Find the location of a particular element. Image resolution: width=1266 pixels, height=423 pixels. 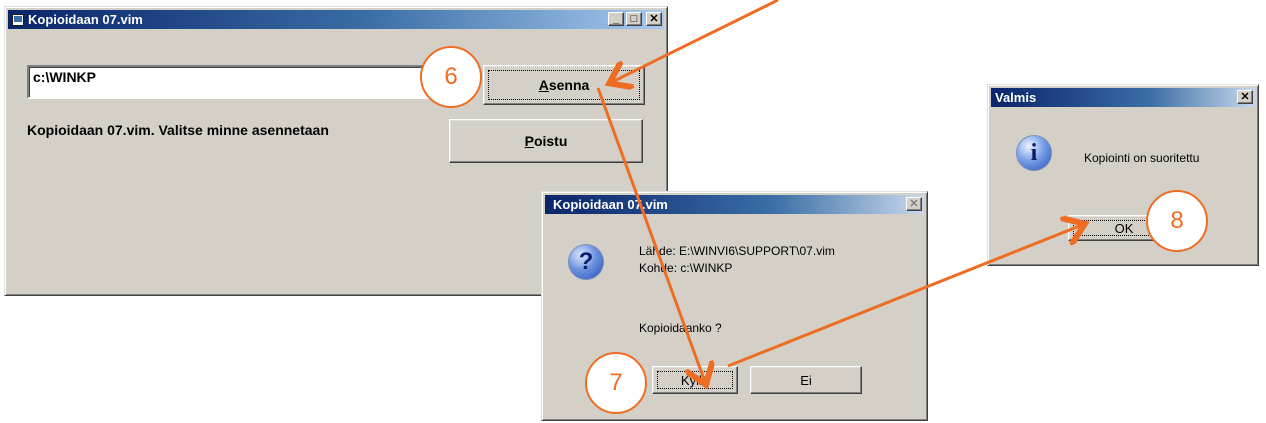

install-path-input: c:\WINKP is located at coordinates (240, 82).